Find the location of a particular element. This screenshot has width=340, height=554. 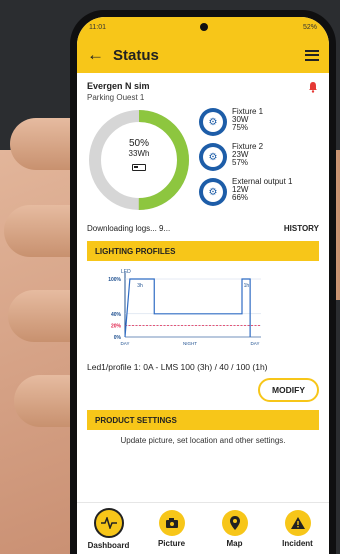

back-arrow-icon: ← is located at coordinates (100, 55).